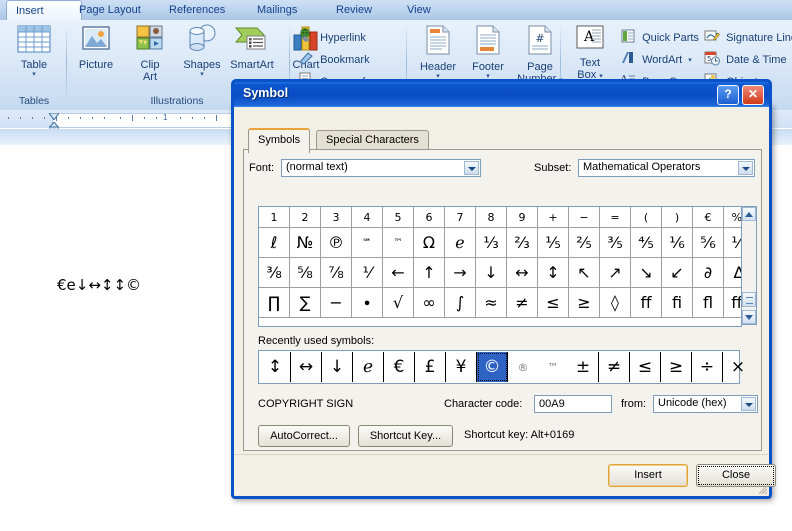 Image resolution: width=792 pixels, height=531 pixels. Describe the element at coordinates (583, 367) in the screenshot. I see `recent-symbol: ±` at that location.